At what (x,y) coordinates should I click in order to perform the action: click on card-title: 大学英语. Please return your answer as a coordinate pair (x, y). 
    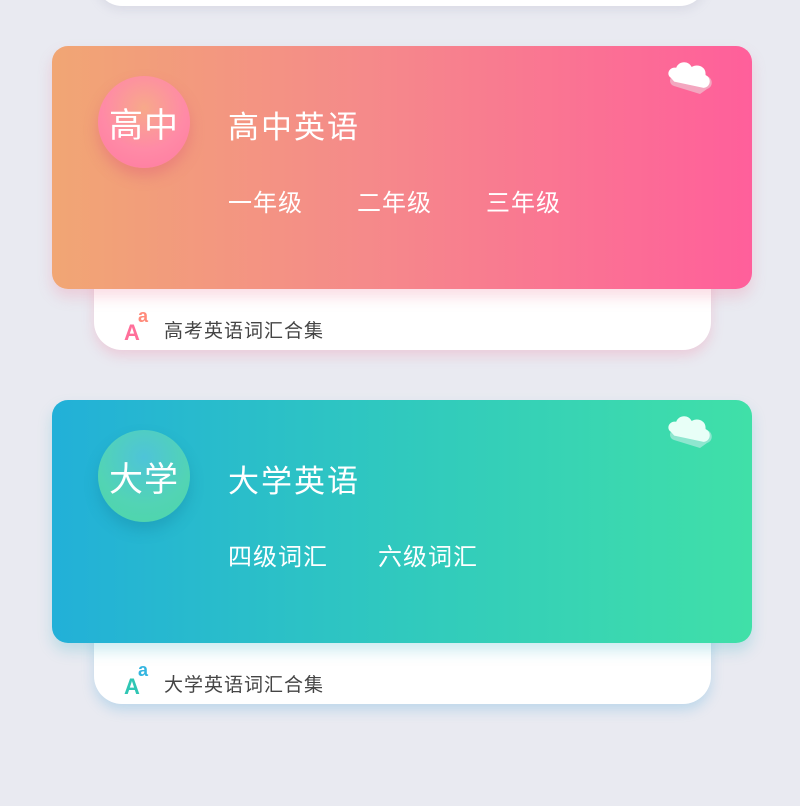
    Looking at the image, I should click on (294, 482).